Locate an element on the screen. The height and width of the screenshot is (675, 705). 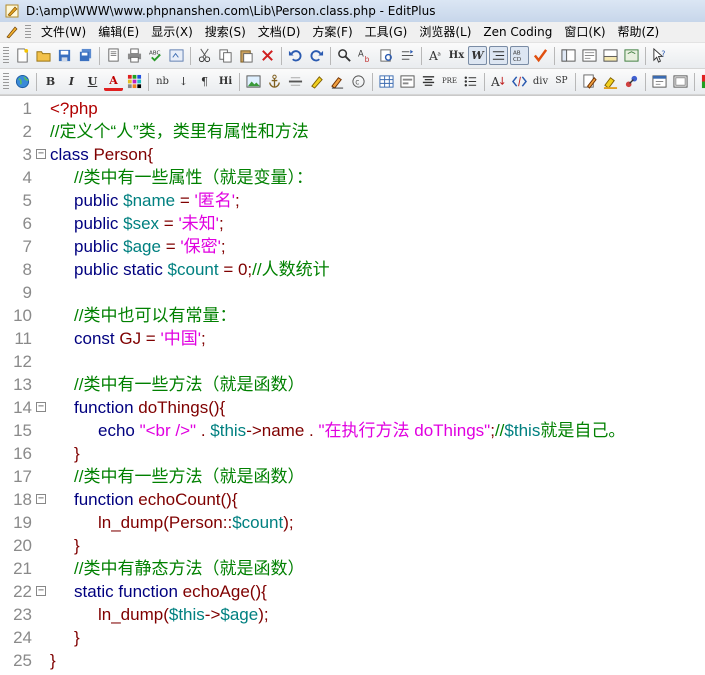
code-line: 19 ln_dump(Person::$count); is located at coordinates (352, 522).